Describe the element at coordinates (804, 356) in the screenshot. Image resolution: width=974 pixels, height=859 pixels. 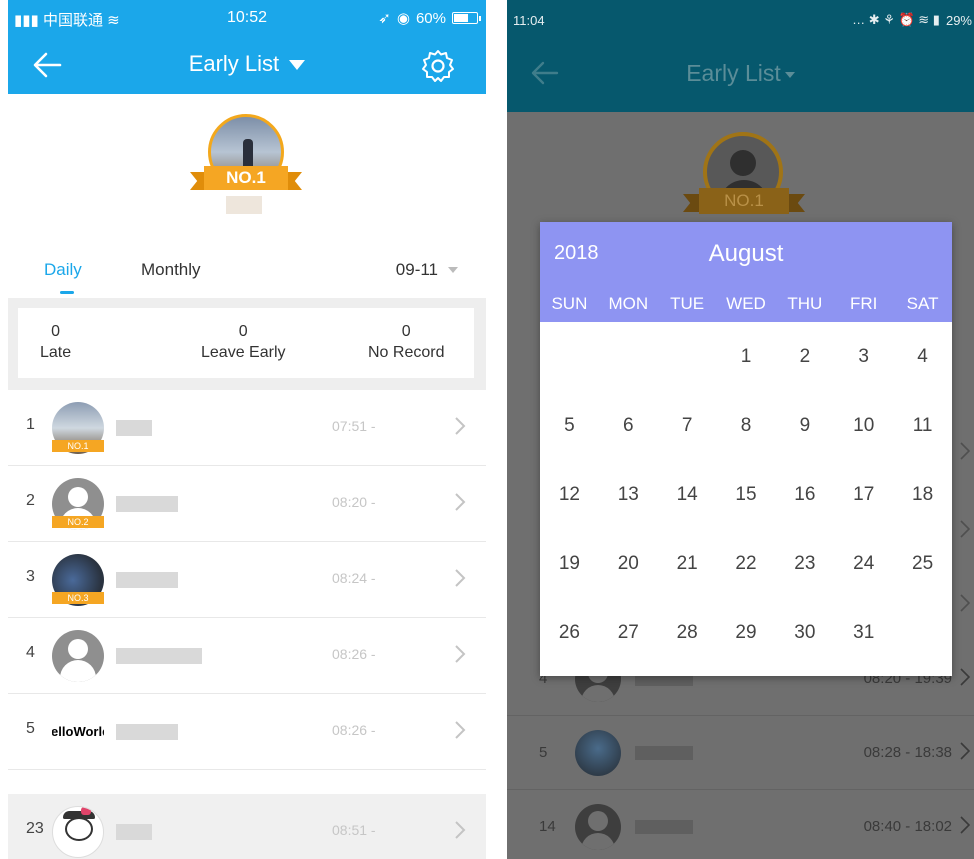
I see `calendar-day: 2` at that location.